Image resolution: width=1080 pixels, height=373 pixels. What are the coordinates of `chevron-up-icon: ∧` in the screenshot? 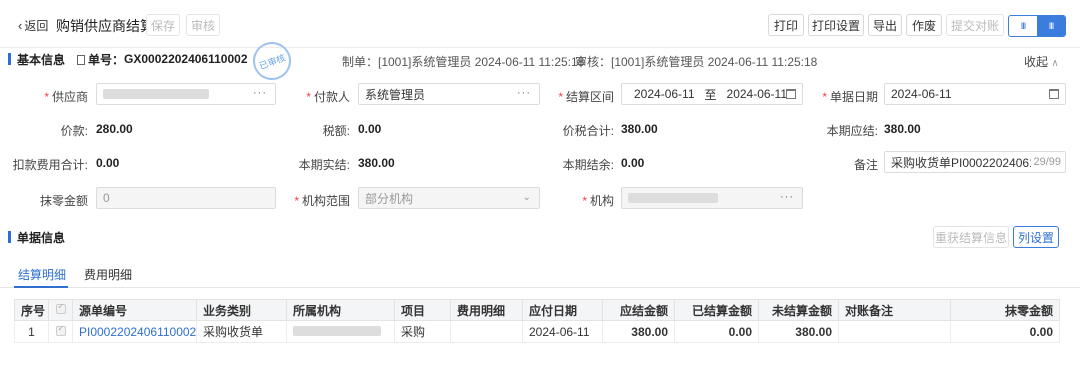 It's located at (1055, 63).